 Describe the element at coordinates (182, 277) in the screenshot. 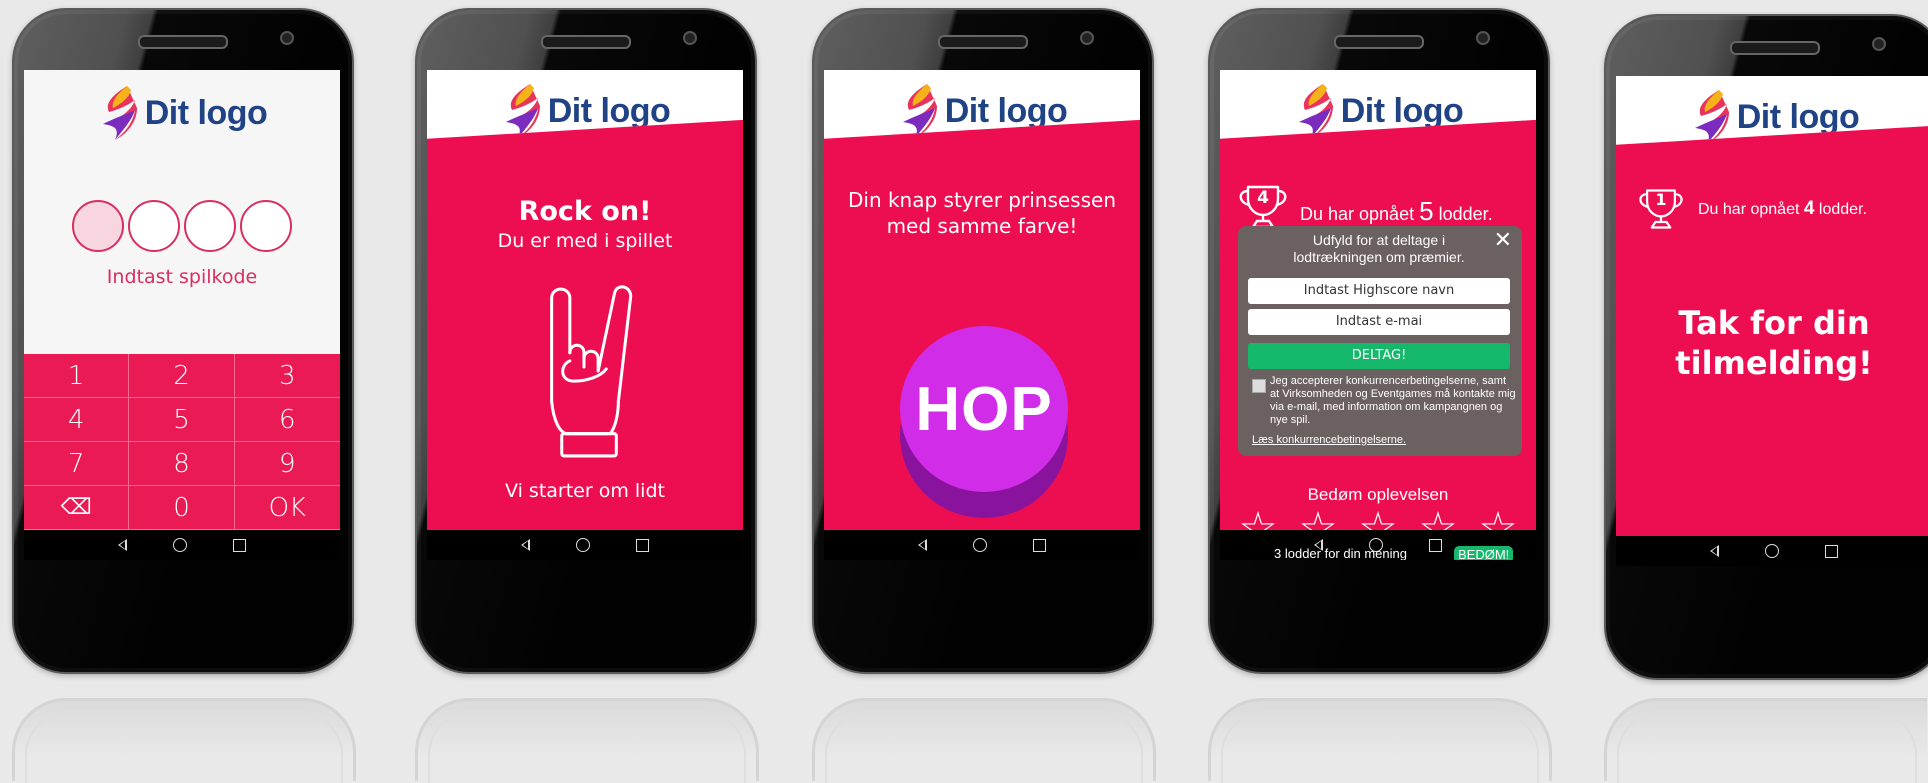

I see `code-label: Indtast spilkode` at that location.